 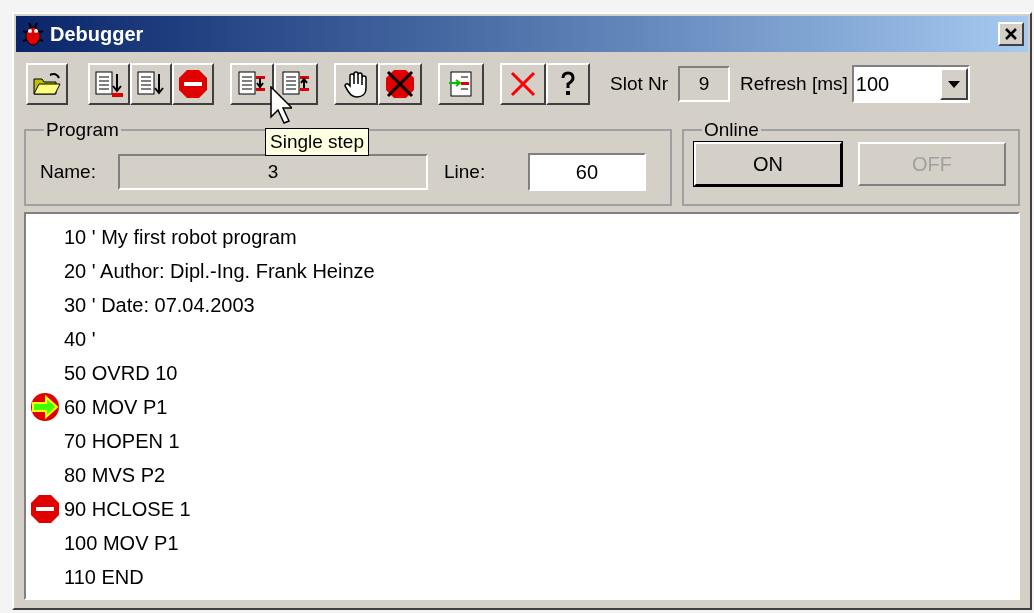 I want to click on caret-icon, so click(x=953, y=84).